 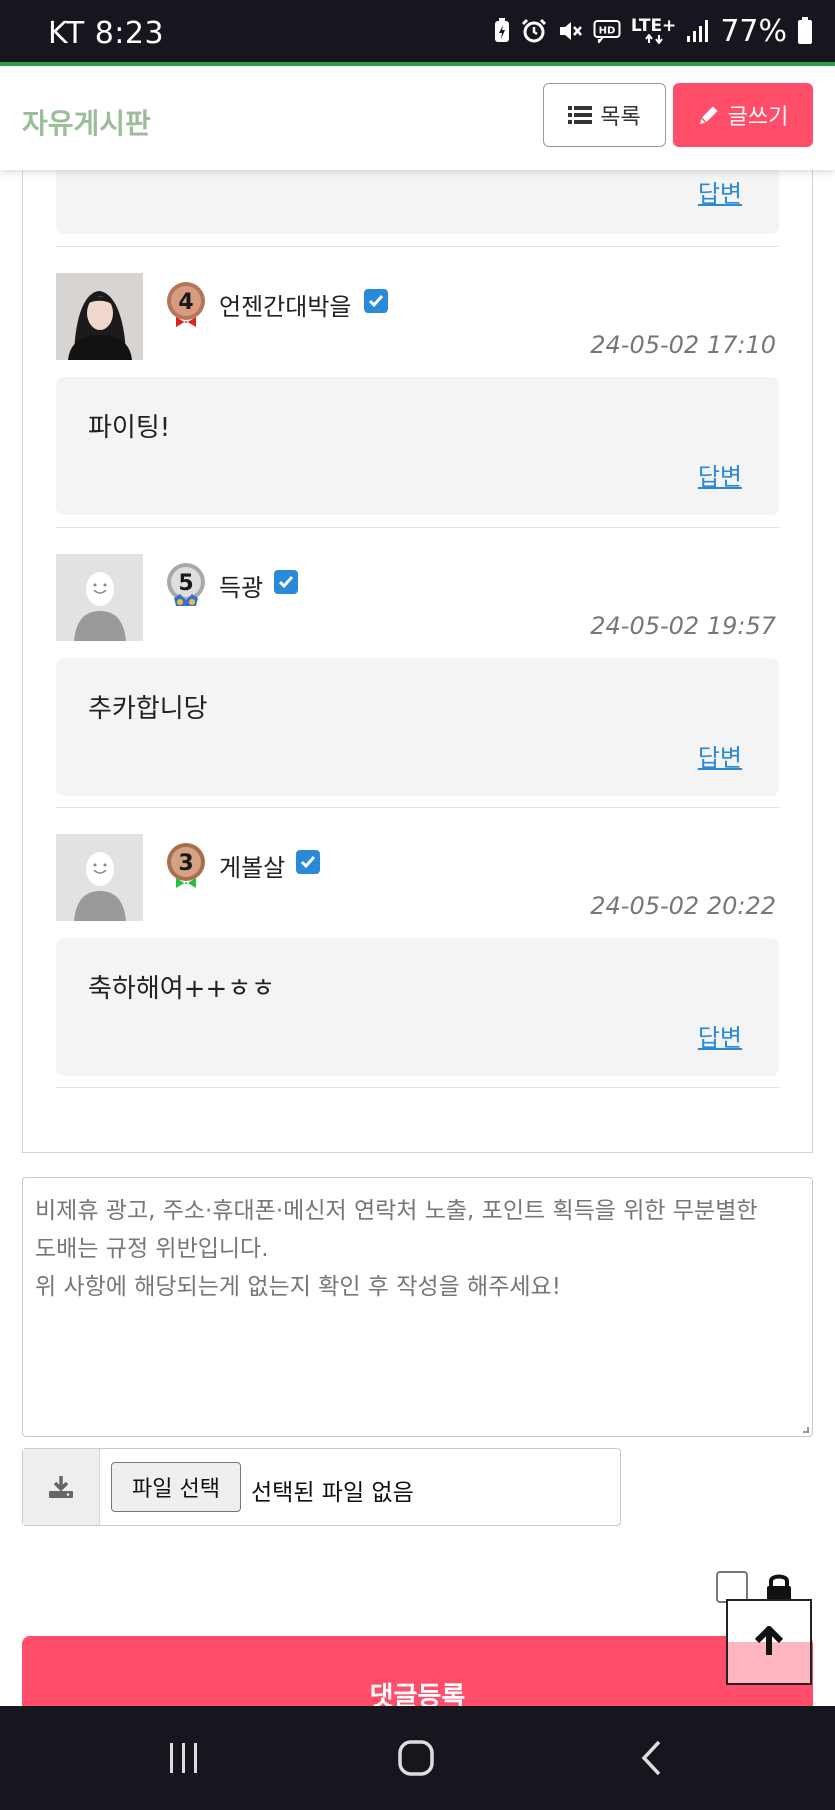 I want to click on carrier-time: KT 8:23, so click(x=106, y=33).